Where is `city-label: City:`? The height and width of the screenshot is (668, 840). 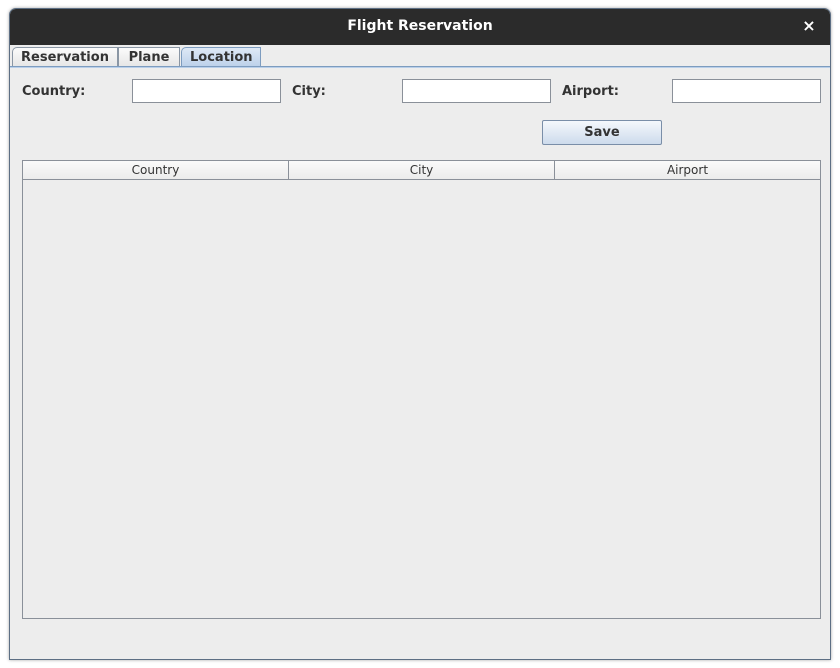
city-label: City: is located at coordinates (309, 91).